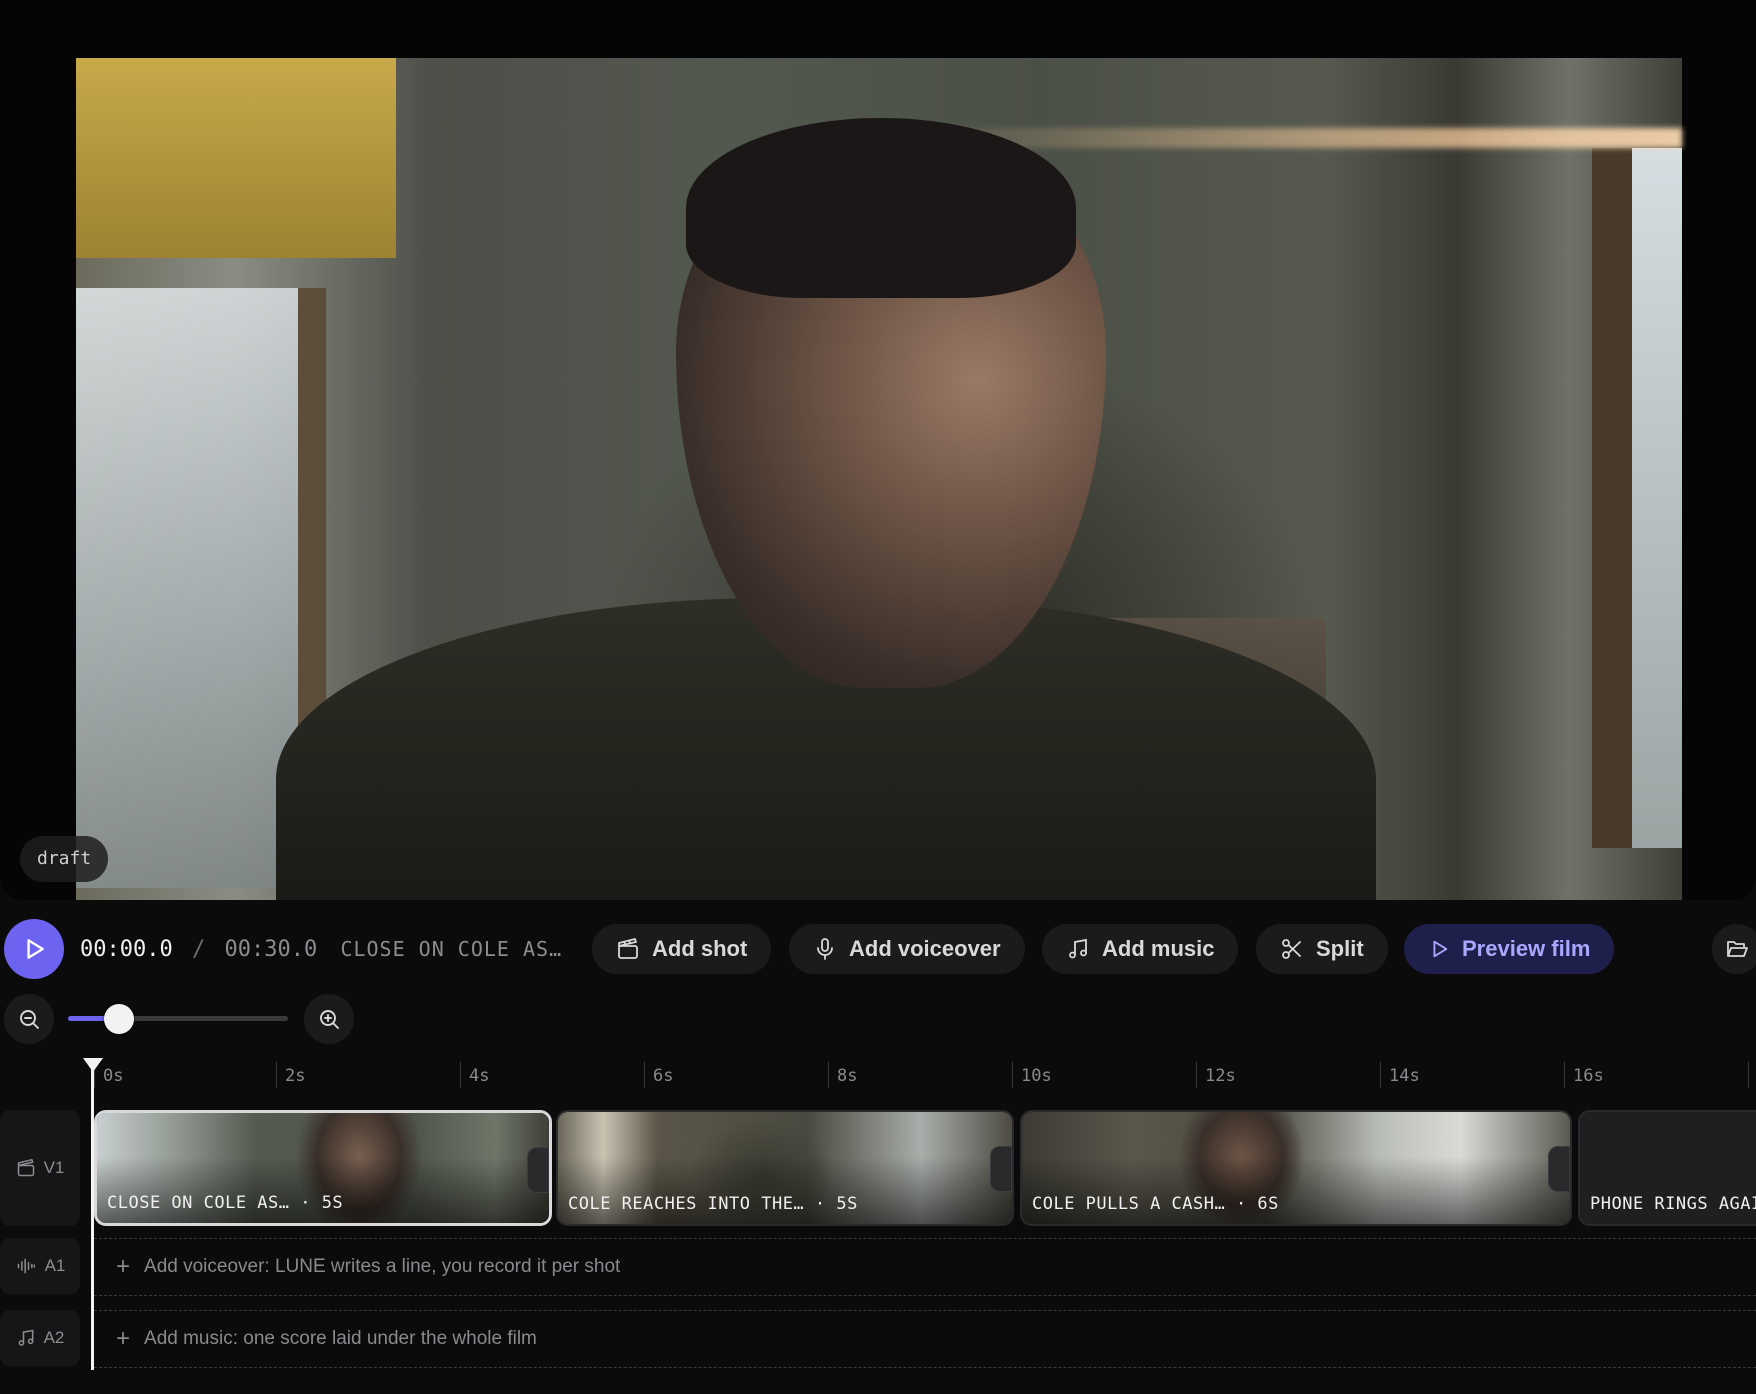  I want to click on waveform-icon, so click(26, 1266).